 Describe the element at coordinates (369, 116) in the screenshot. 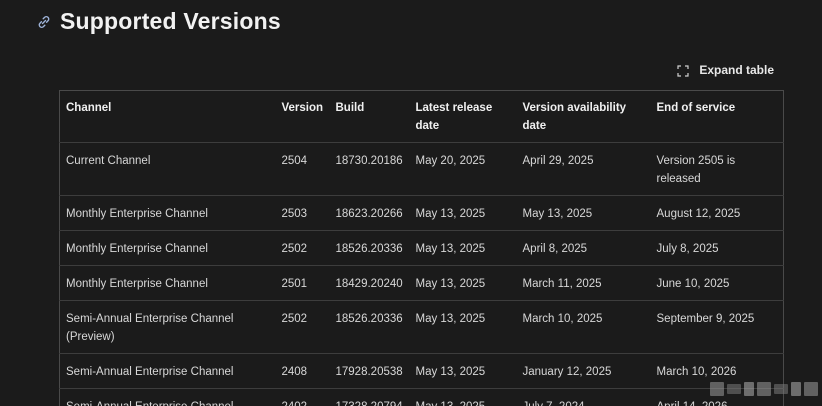

I see `column-header-build: Build` at that location.